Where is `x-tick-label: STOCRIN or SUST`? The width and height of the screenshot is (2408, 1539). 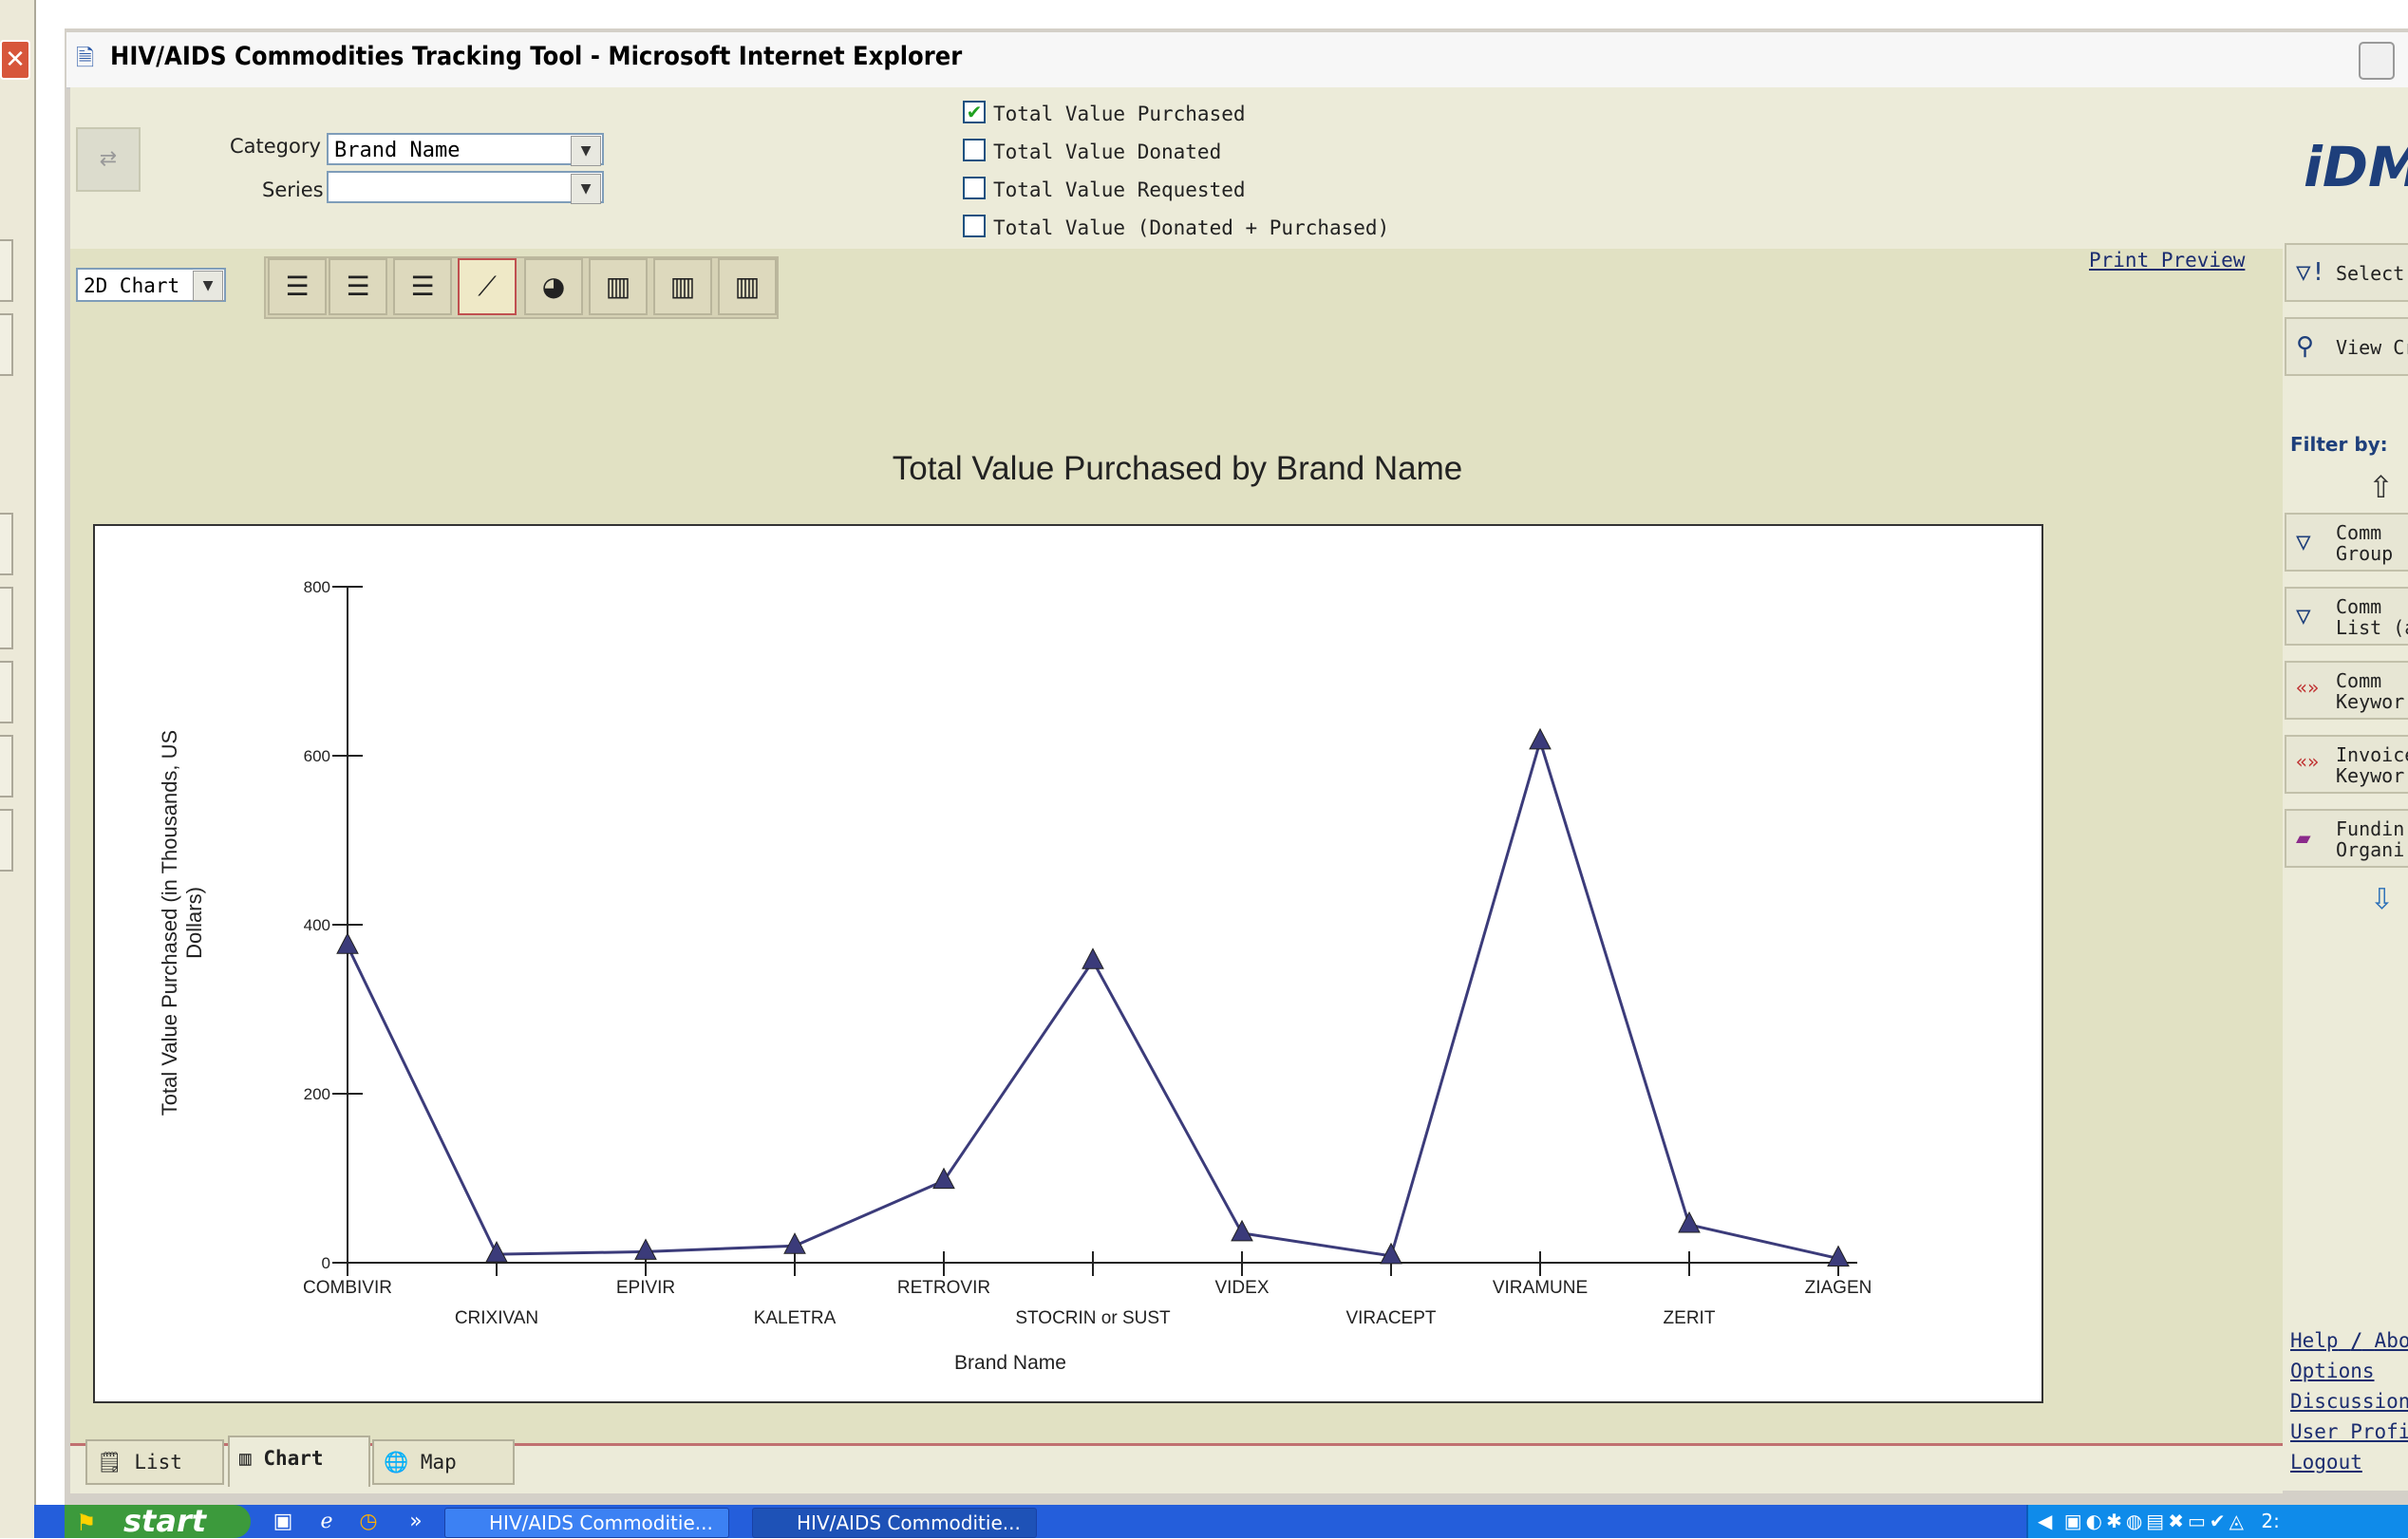
x-tick-label: STOCRIN or SUST is located at coordinates (1093, 1318).